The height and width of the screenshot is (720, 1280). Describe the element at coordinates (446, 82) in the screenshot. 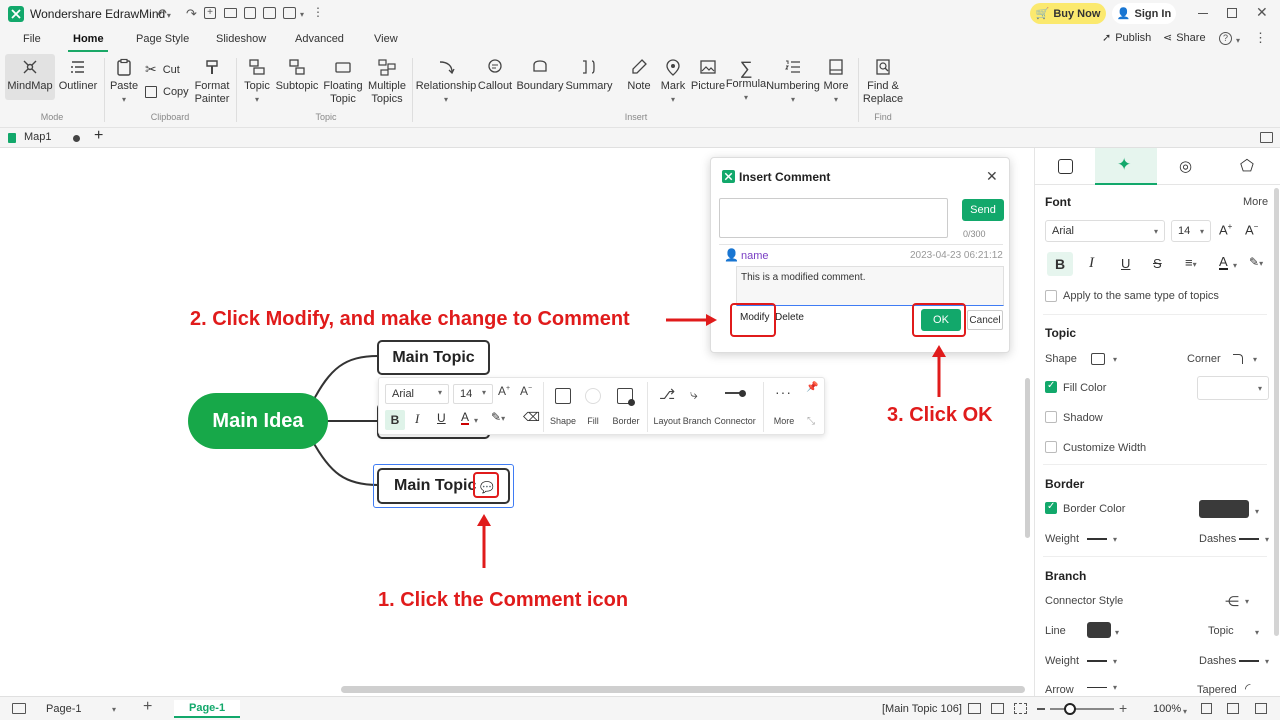

I see `relationship-button: Relationship ▾` at that location.